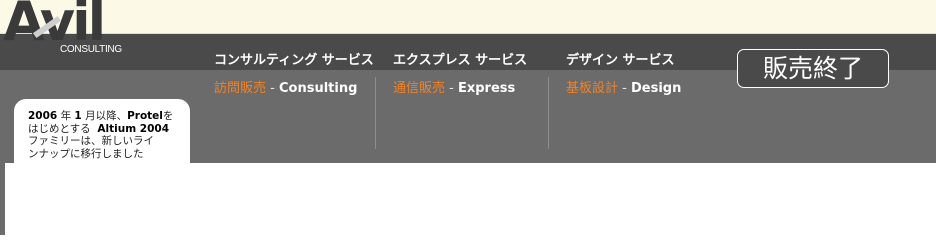  What do you see at coordinates (91, 49) in the screenshot?
I see `logo-subtitle: CONSULTING` at bounding box center [91, 49].